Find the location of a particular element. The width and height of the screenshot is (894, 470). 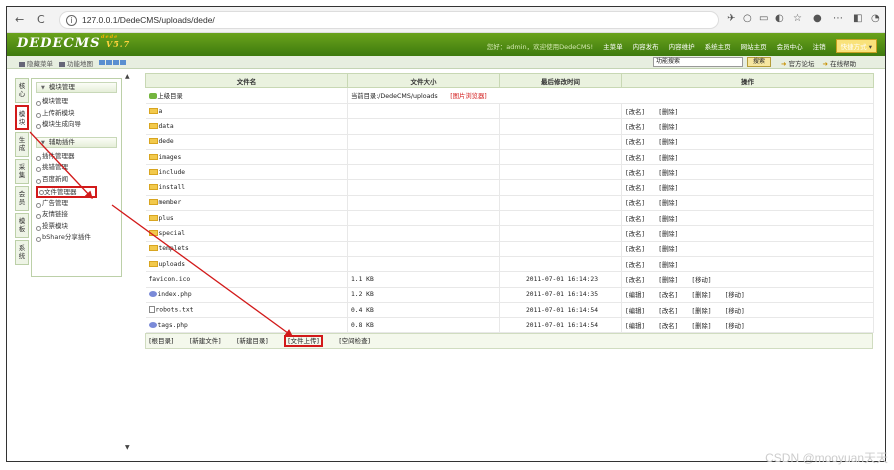

nav-system-home: 系统主页 is located at coordinates (718, 46).